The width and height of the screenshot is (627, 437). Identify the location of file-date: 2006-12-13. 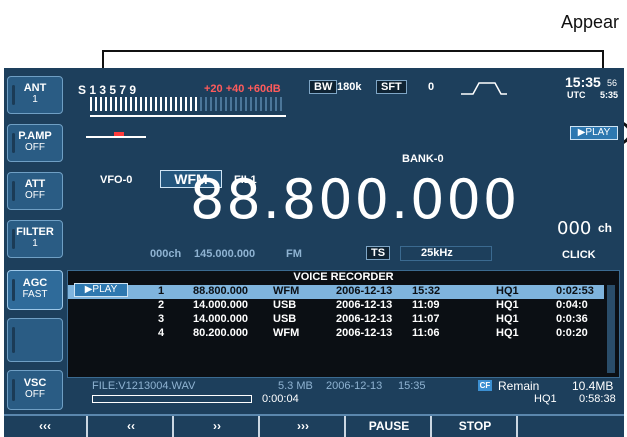
(354, 386).